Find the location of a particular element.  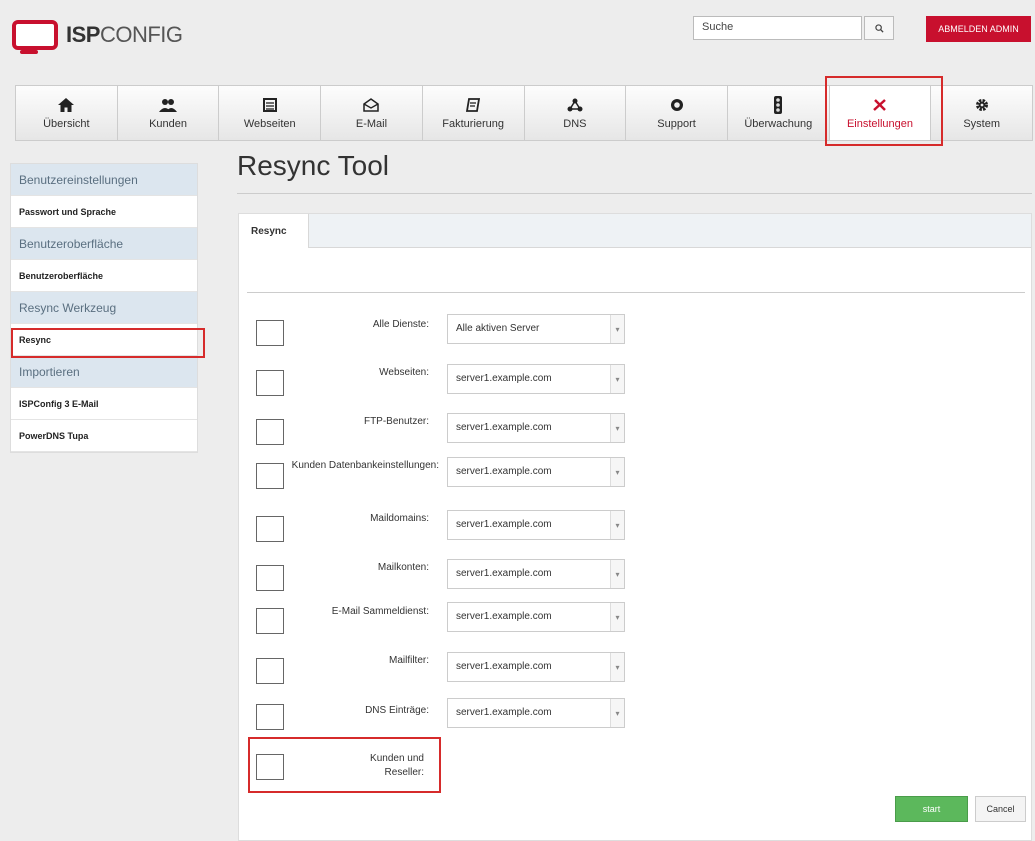

select-mail-fetcher: server1.example.com ▾ is located at coordinates (536, 617).